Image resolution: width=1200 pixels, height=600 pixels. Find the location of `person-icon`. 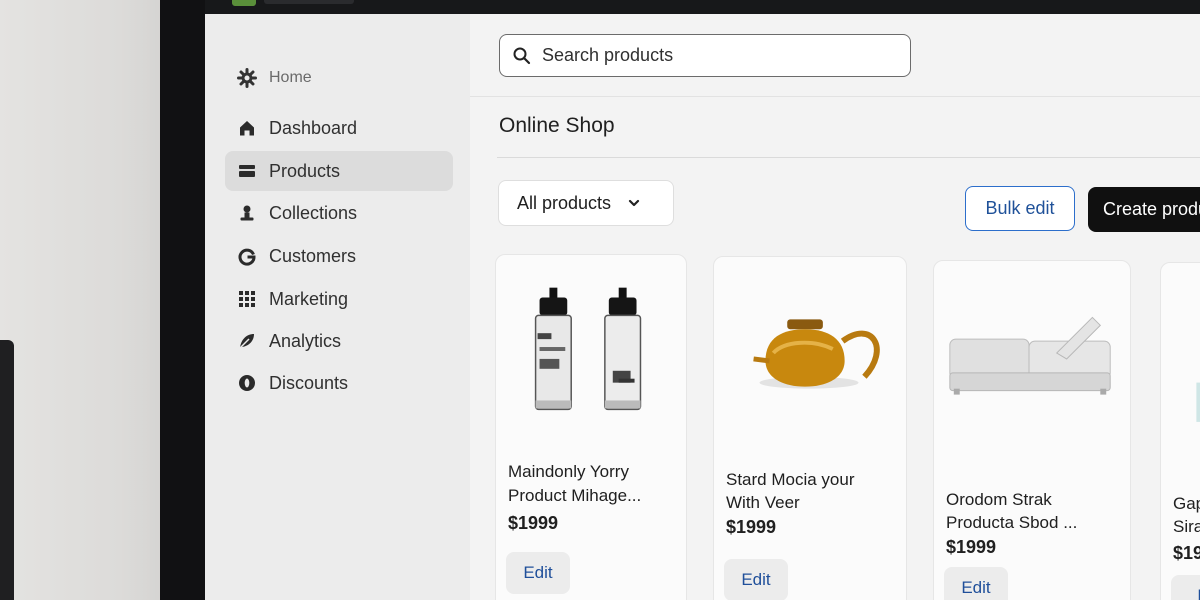

person-icon is located at coordinates (247, 213).